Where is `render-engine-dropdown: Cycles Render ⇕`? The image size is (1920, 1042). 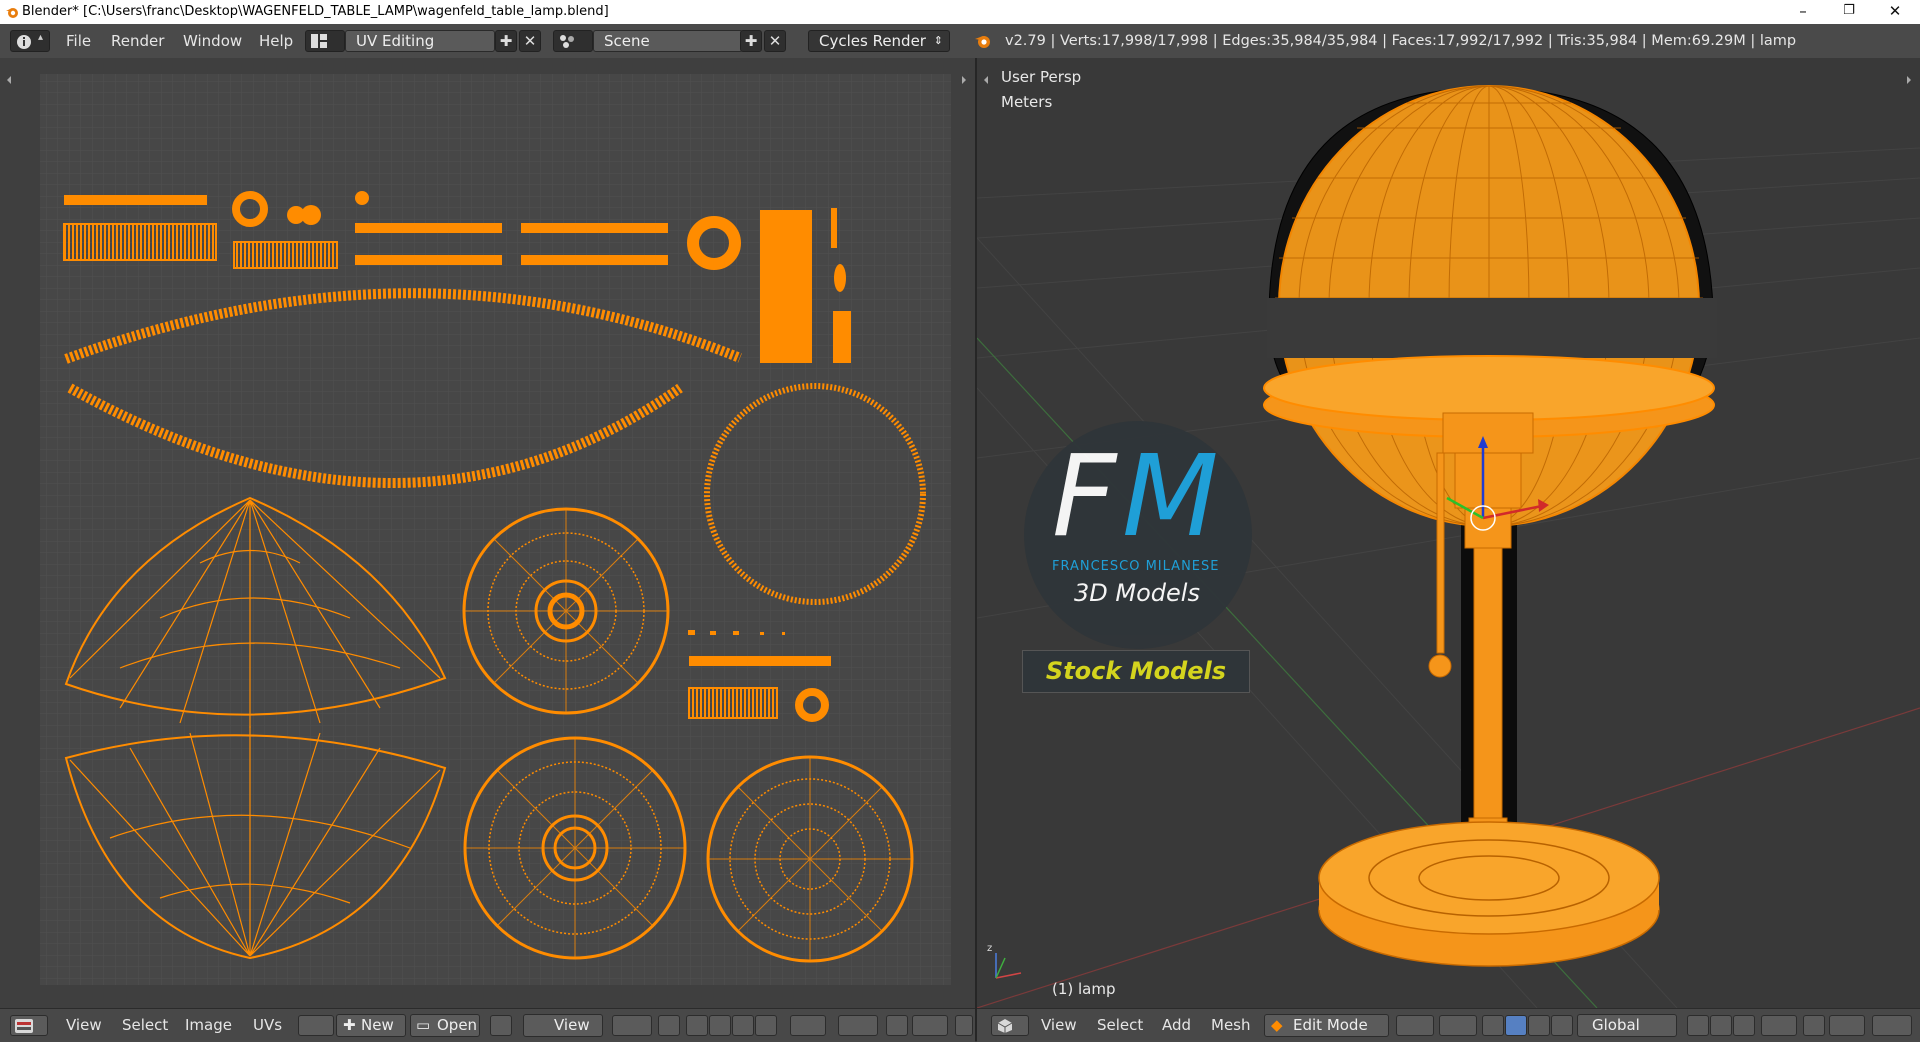
render-engine-dropdown: Cycles Render ⇕ is located at coordinates (879, 41).